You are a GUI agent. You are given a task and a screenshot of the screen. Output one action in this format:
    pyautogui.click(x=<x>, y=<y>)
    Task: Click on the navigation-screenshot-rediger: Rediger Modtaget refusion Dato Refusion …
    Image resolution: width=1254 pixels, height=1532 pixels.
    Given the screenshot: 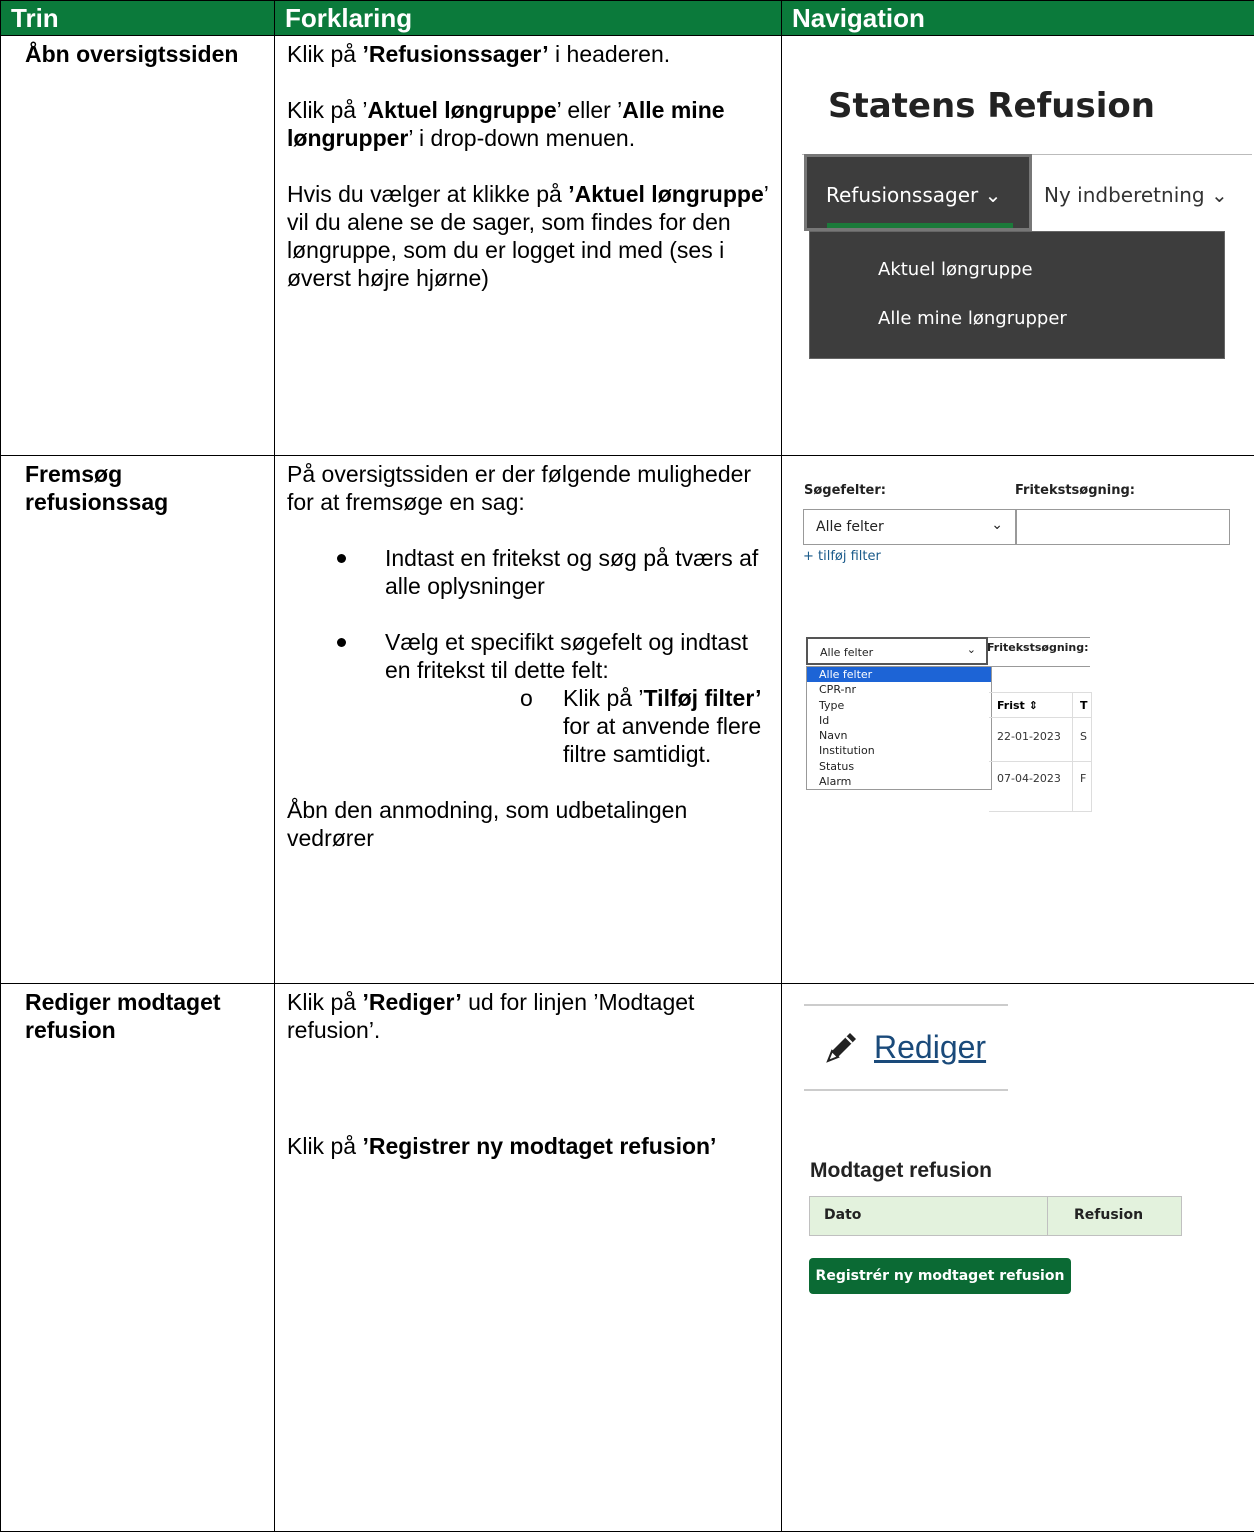 What is the action you would take?
    pyautogui.click(x=1018, y=1258)
    